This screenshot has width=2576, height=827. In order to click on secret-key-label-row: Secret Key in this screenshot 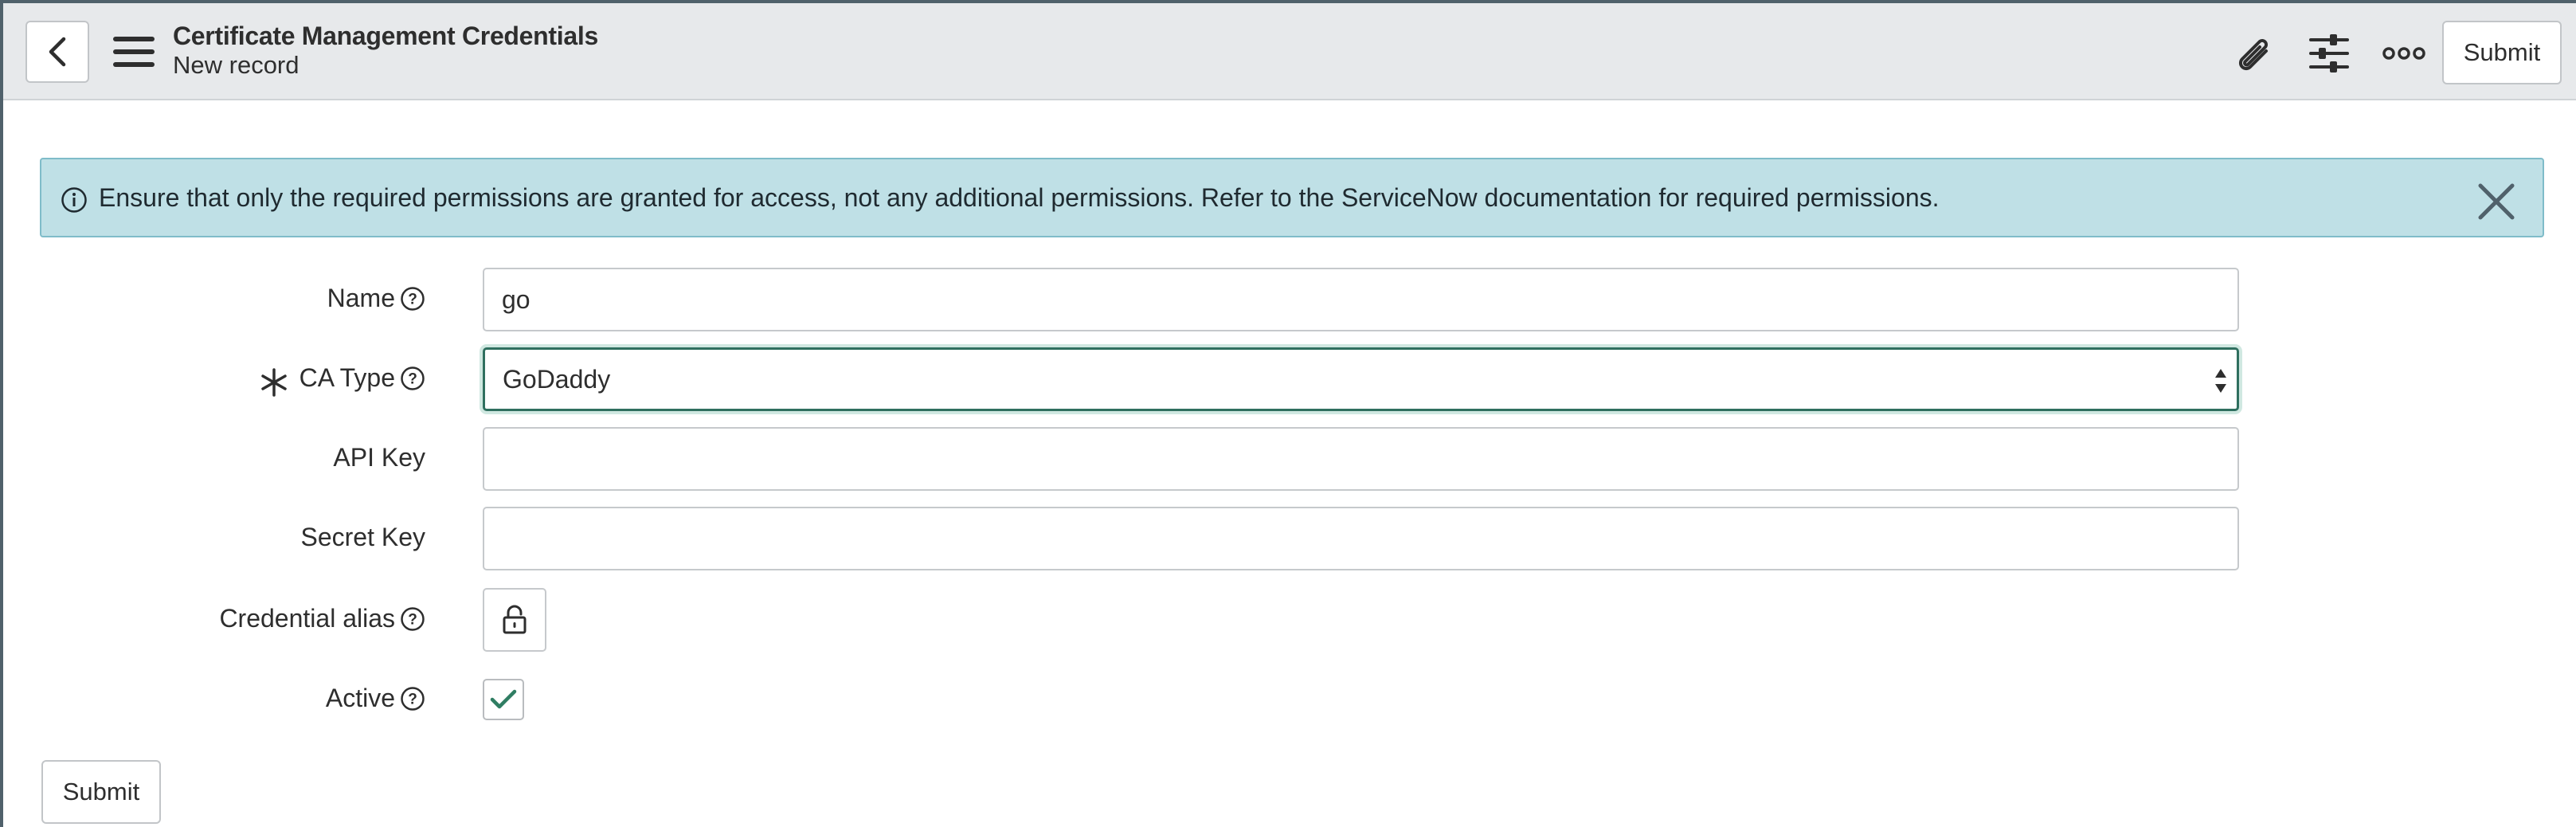, I will do `click(214, 538)`.